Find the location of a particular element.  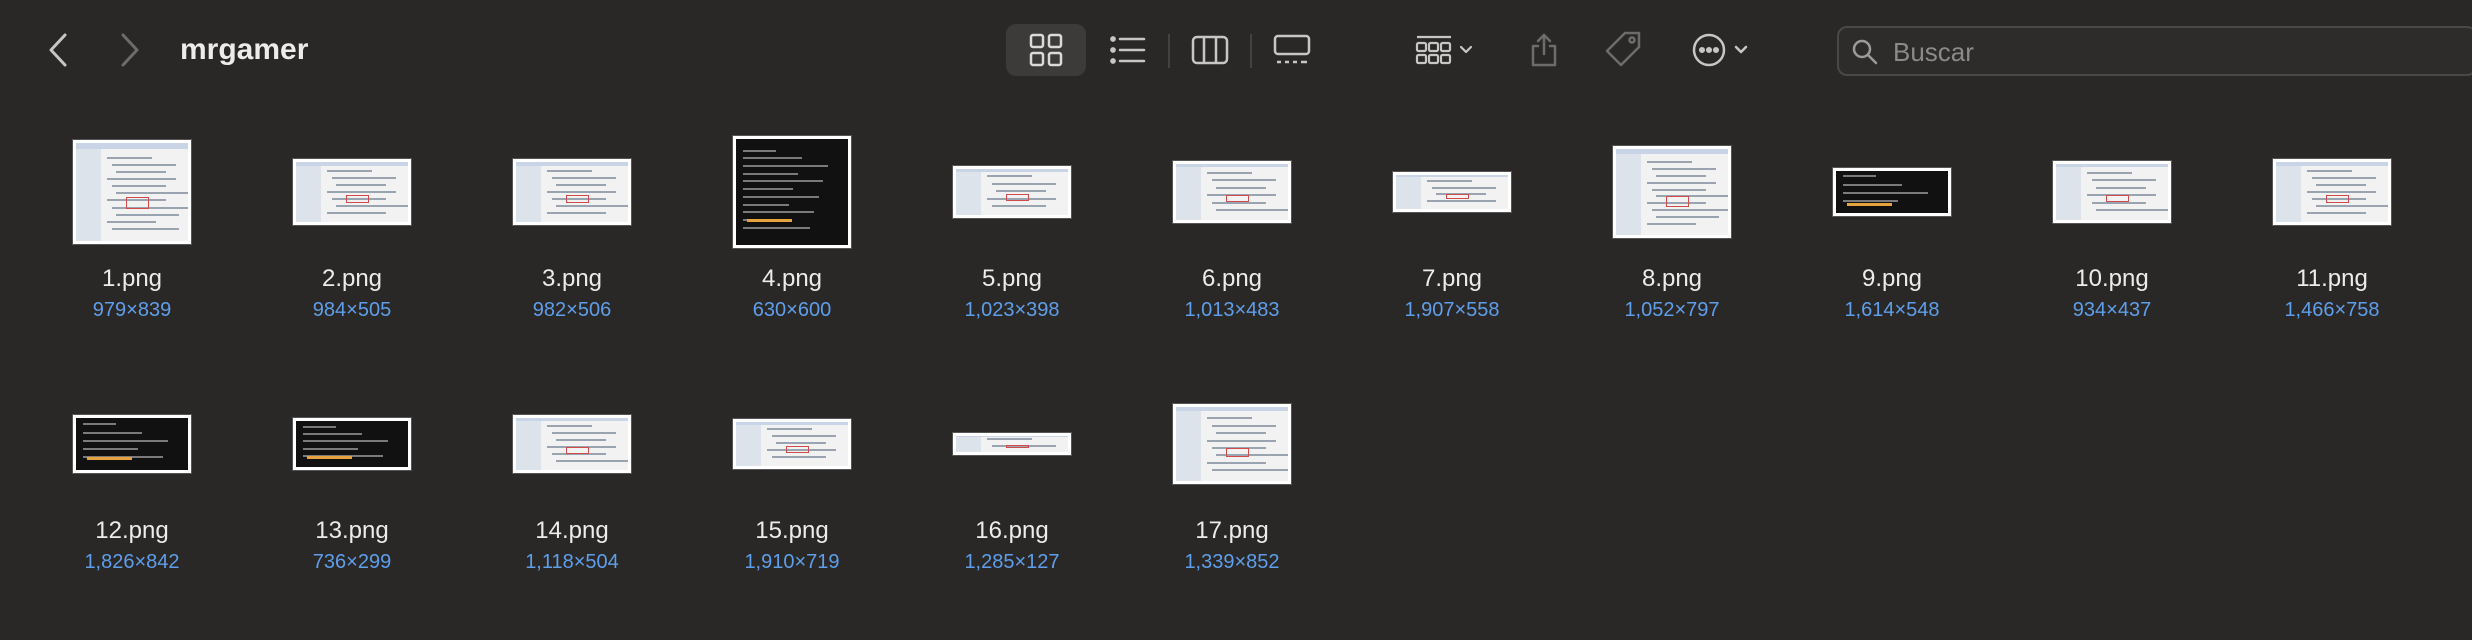

file-item: 7.png 1,907×558 is located at coordinates (1452, 237).